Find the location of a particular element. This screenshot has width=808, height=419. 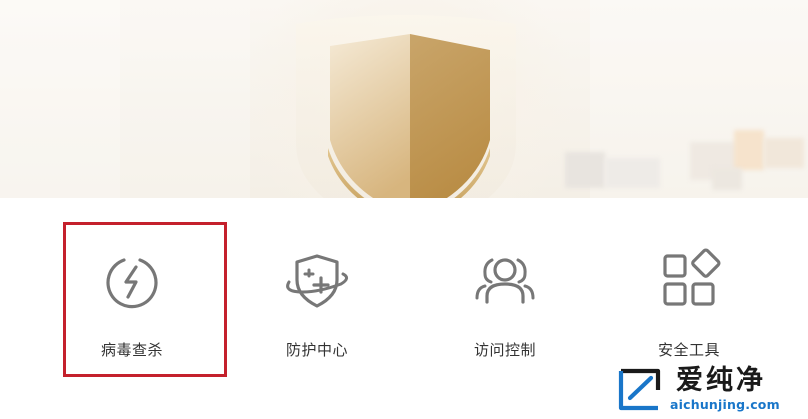

feature-protection-center: 防护中心 is located at coordinates (317, 308).